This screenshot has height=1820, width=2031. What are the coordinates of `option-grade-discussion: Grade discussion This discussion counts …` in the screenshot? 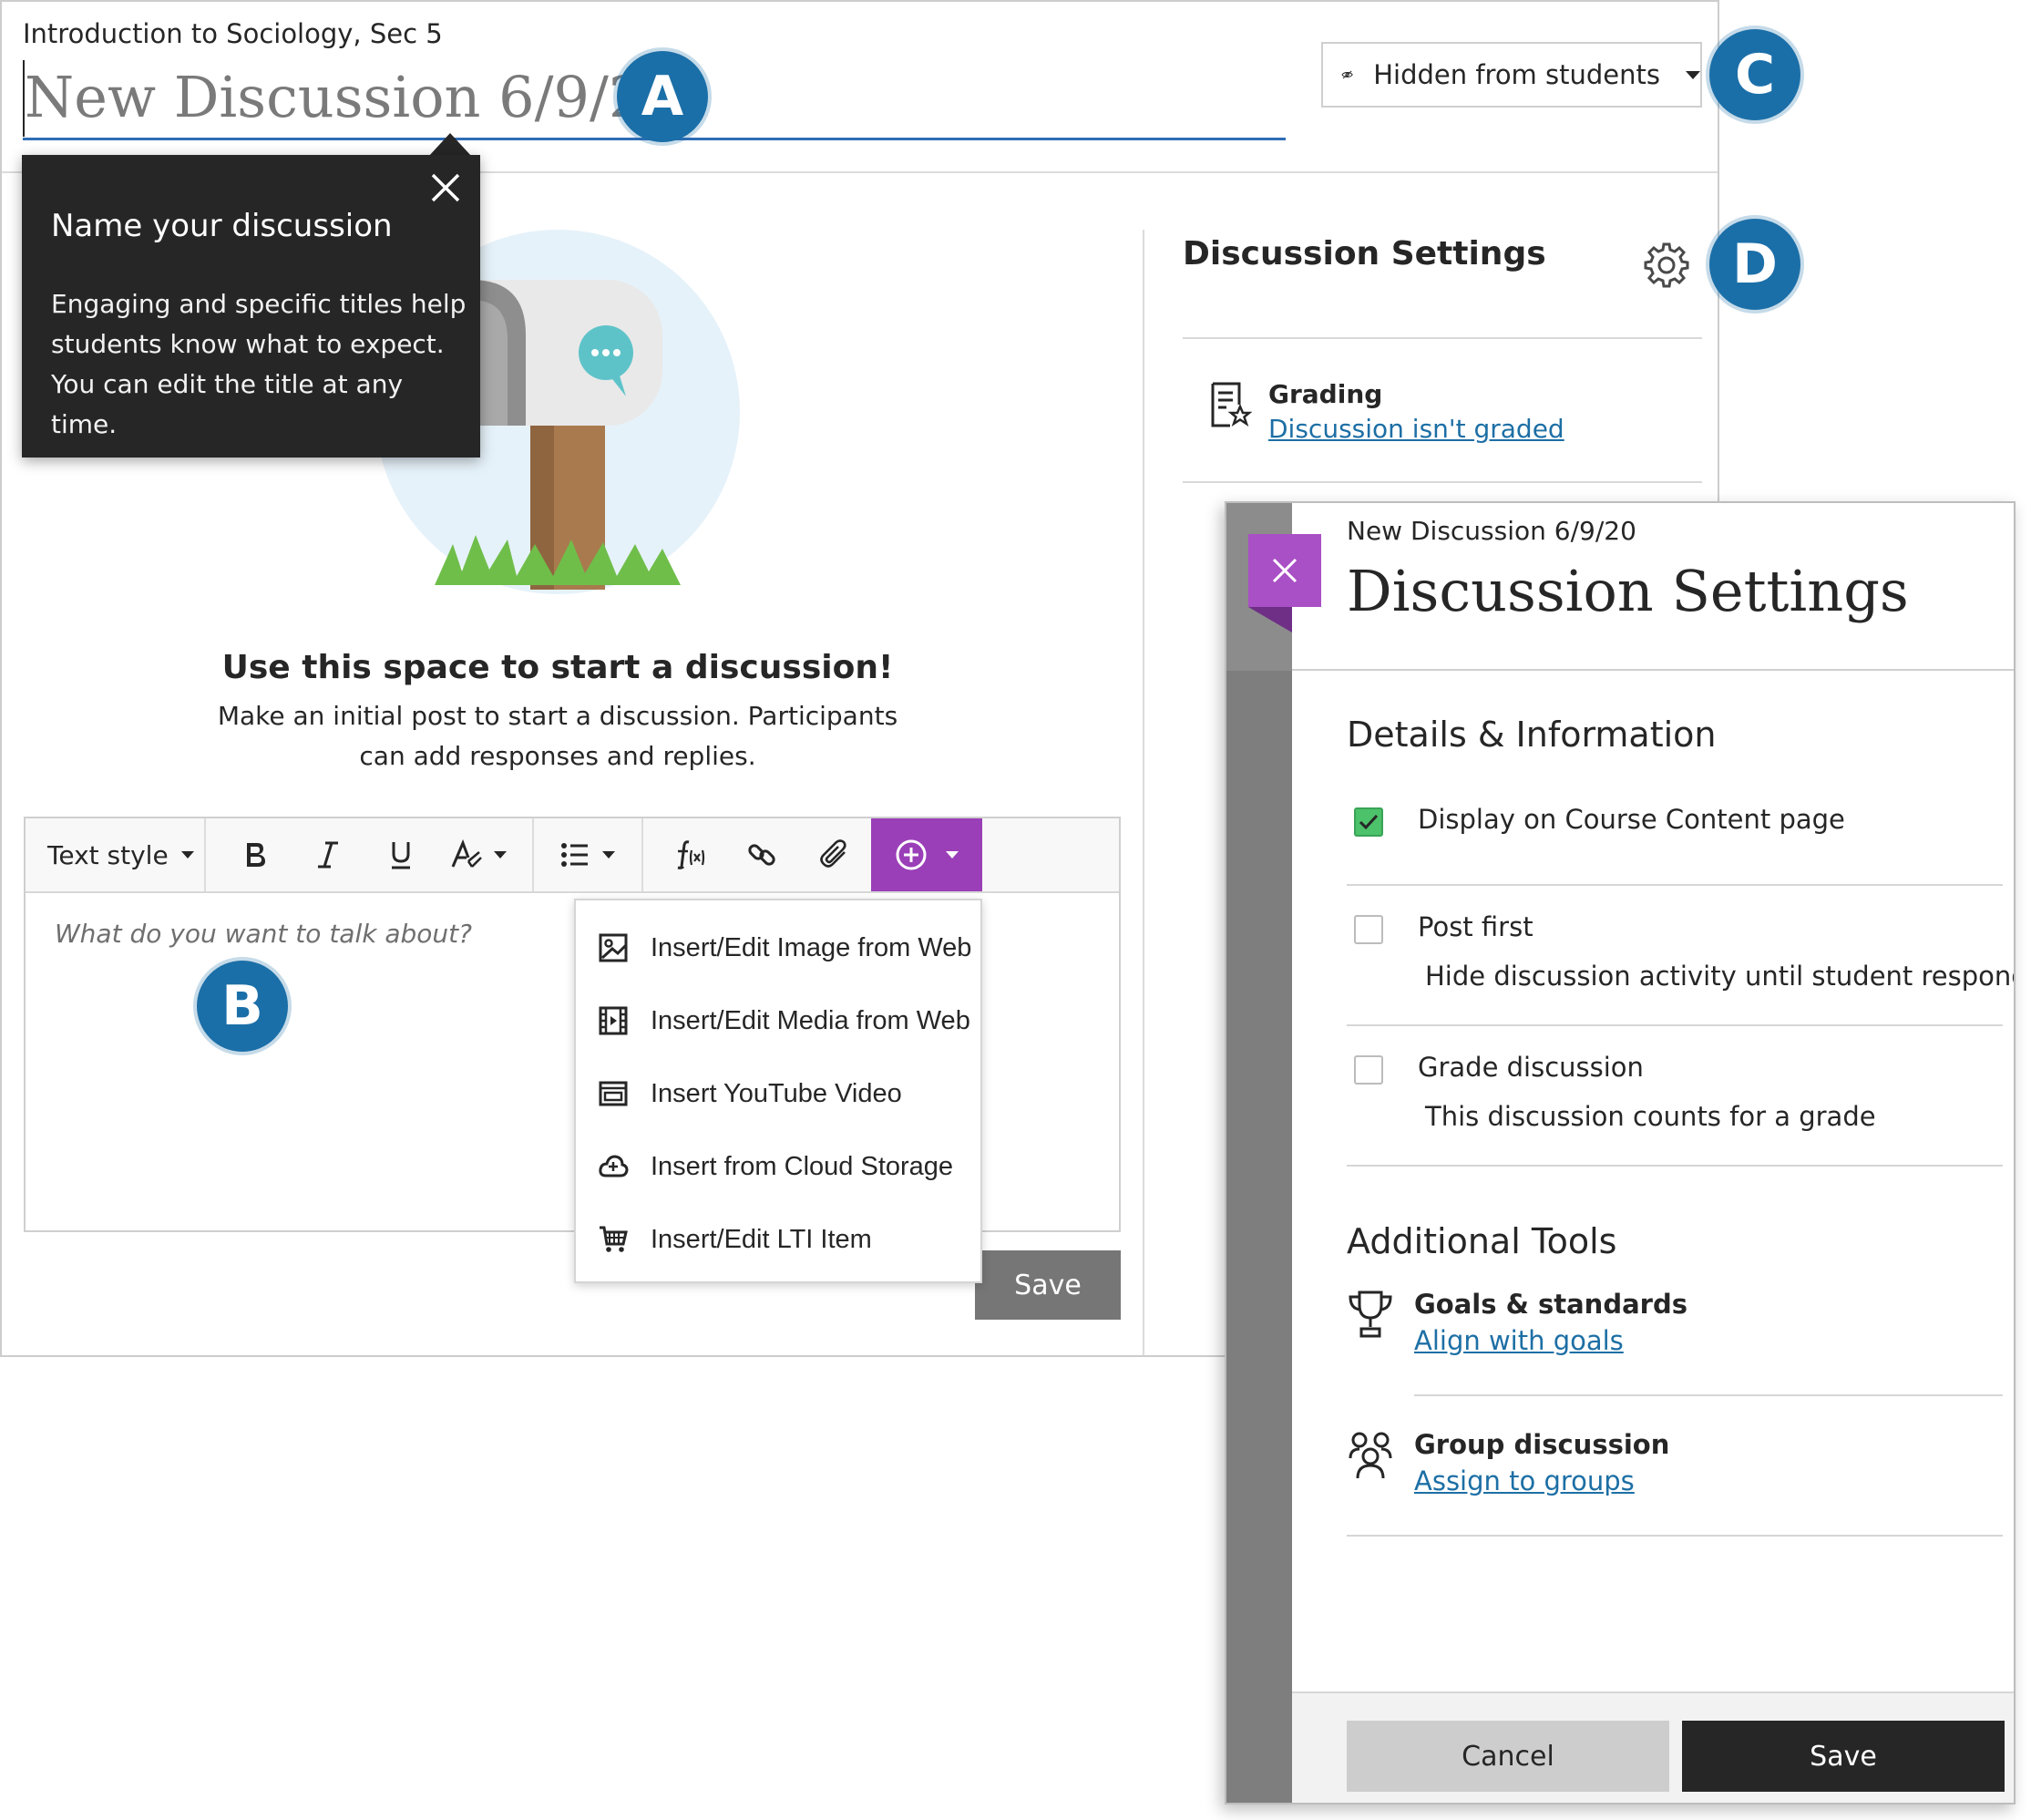 It's located at (1675, 1094).